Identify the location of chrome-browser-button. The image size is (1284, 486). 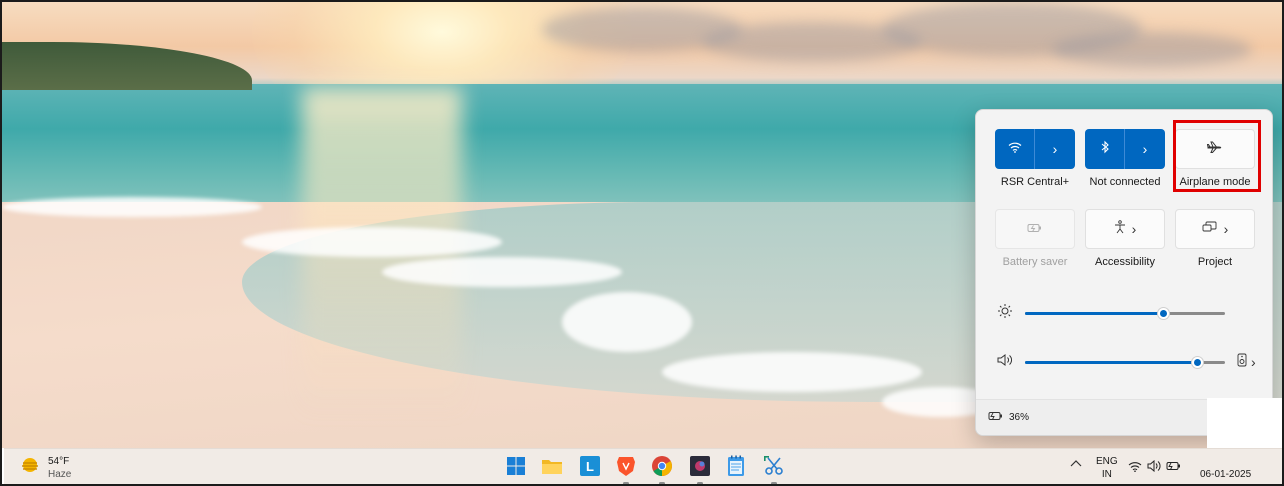
(662, 468).